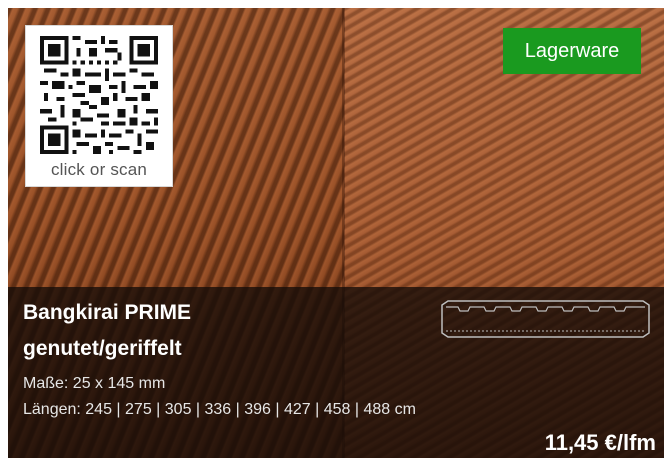 The width and height of the screenshot is (664, 459). I want to click on qr-code-box: click or scan, so click(99, 106).